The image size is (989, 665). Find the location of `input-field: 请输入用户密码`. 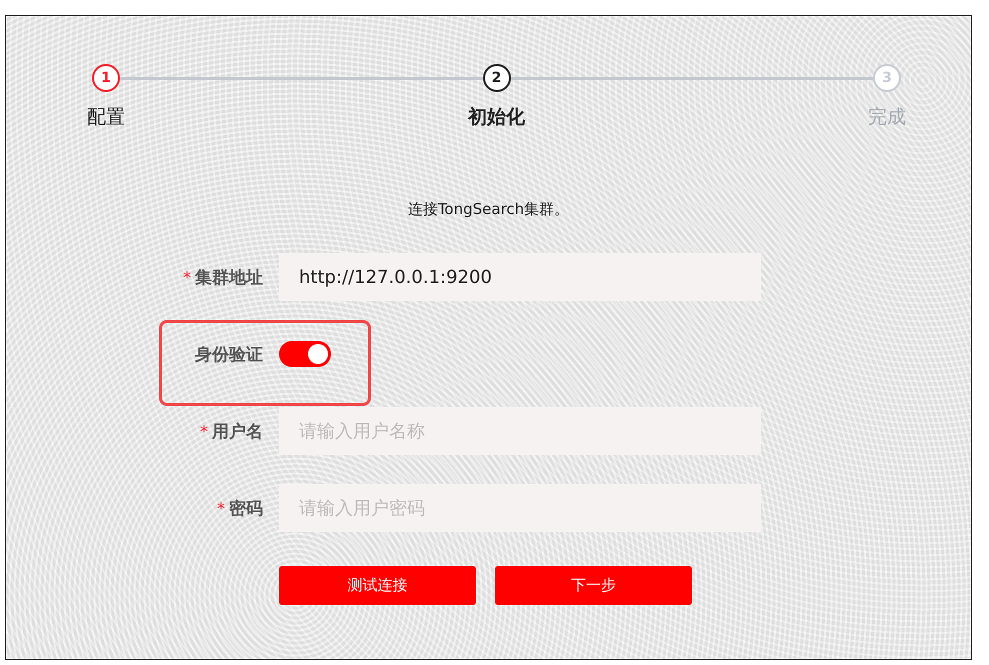

input-field: 请输入用户密码 is located at coordinates (520, 508).